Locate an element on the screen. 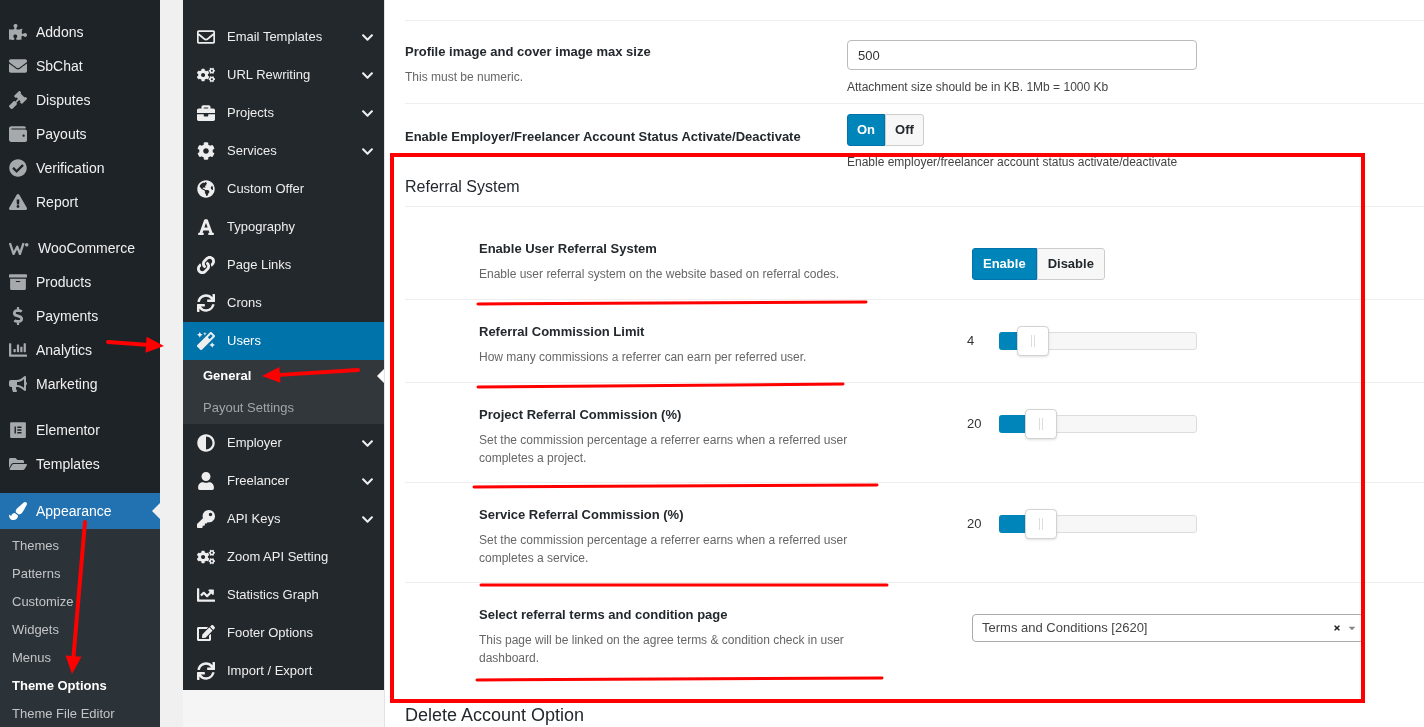 The image size is (1424, 727). options-menu-item: Freelancer is located at coordinates (283, 481).